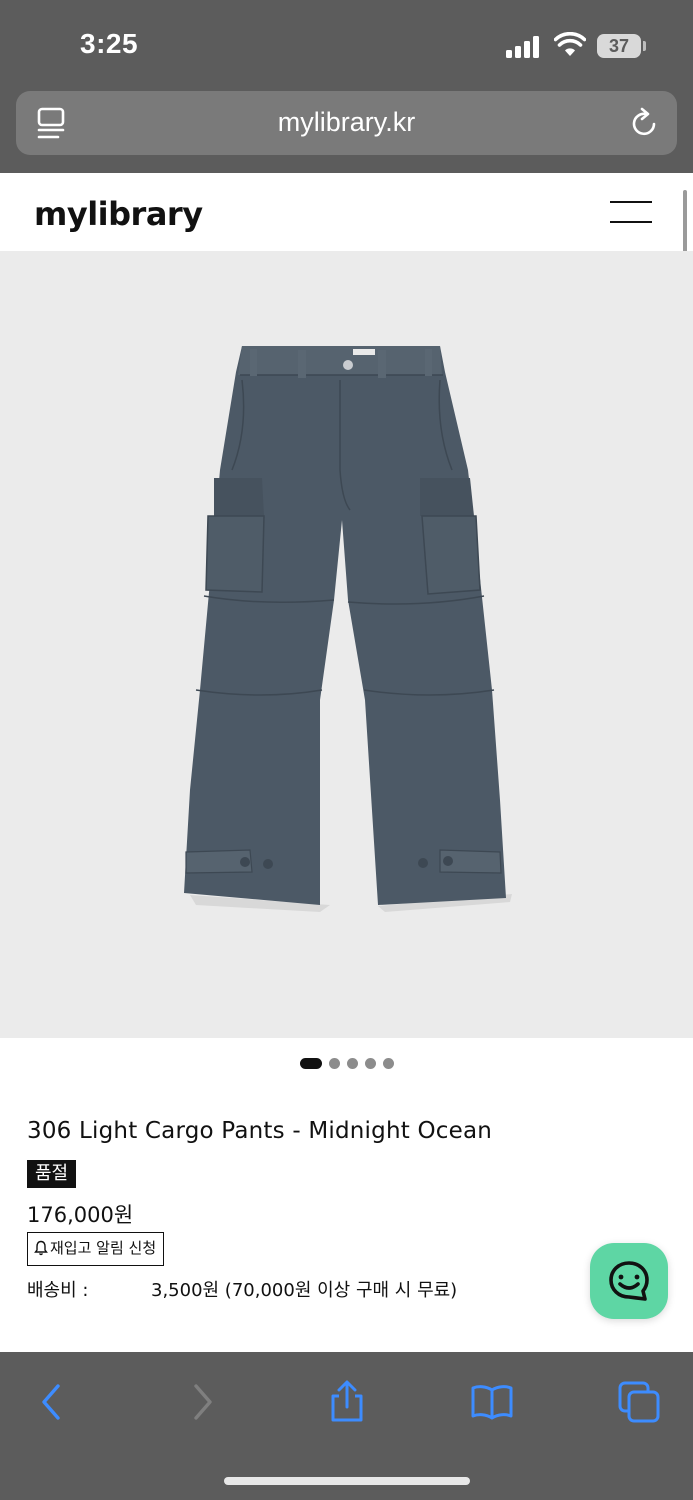 This screenshot has height=1500, width=693. Describe the element at coordinates (58, 1290) in the screenshot. I see `shipping-label: 배송비 :` at that location.